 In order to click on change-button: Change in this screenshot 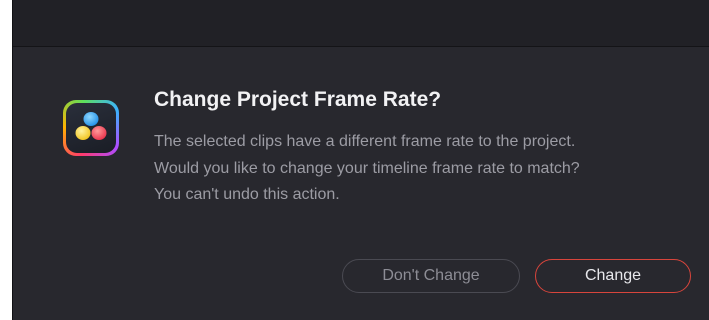, I will do `click(613, 276)`.